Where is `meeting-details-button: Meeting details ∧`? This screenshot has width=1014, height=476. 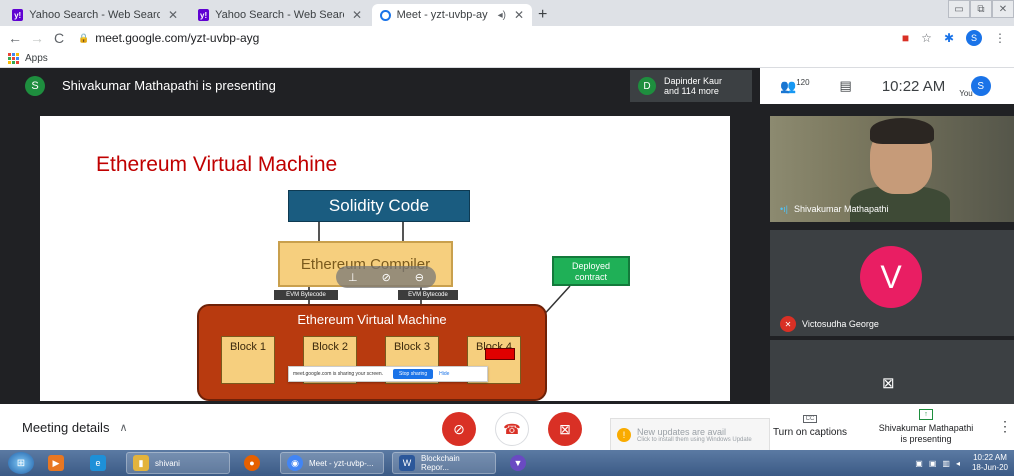
meeting-details-button: Meeting details ∧ is located at coordinates (75, 427).